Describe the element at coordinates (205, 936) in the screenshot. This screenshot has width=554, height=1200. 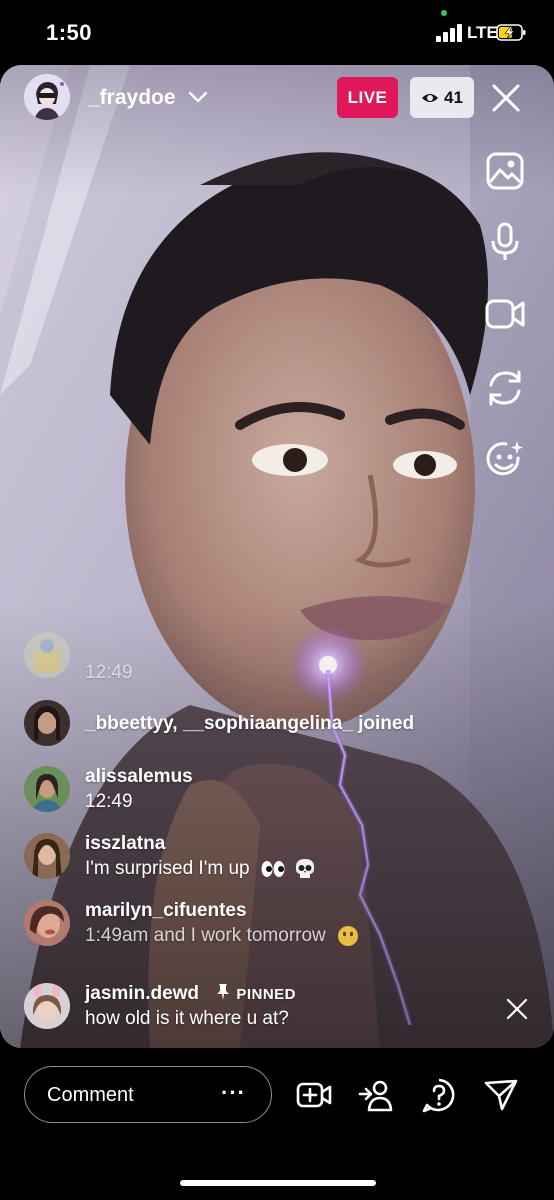
I see `comment-text-value: 1:49am and I work tomorrow` at that location.